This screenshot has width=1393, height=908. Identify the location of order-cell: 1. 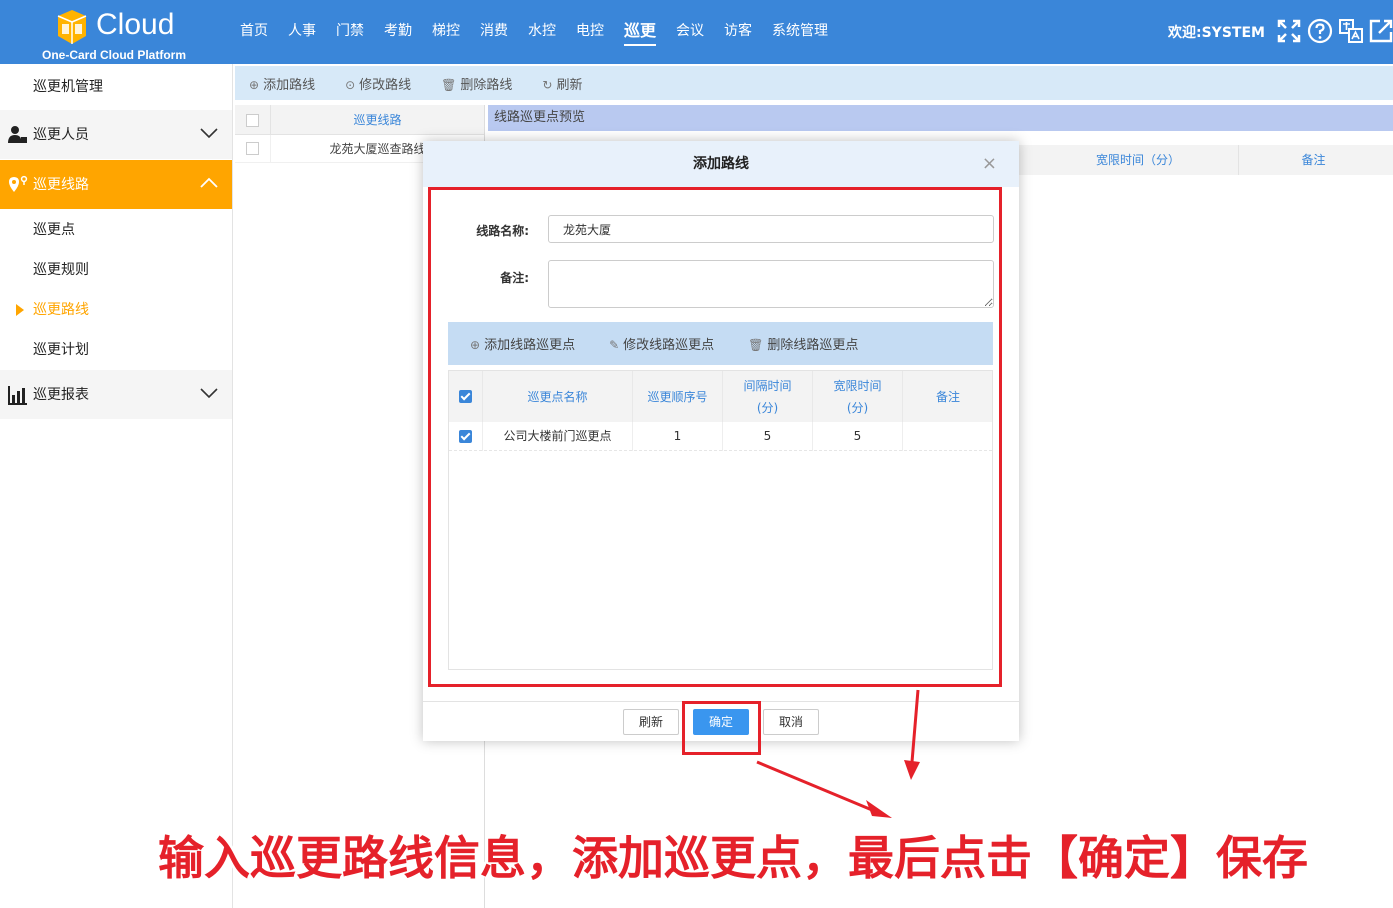
(678, 436).